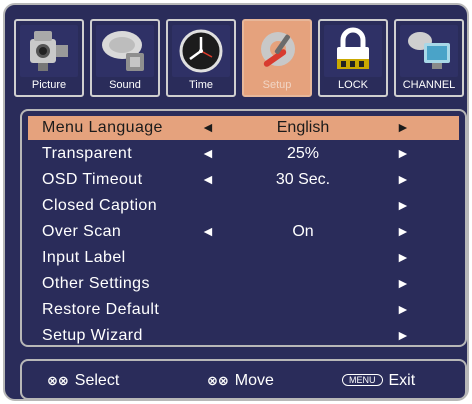 The width and height of the screenshot is (472, 404). I want to click on satellite-dish-icon, so click(125, 51).